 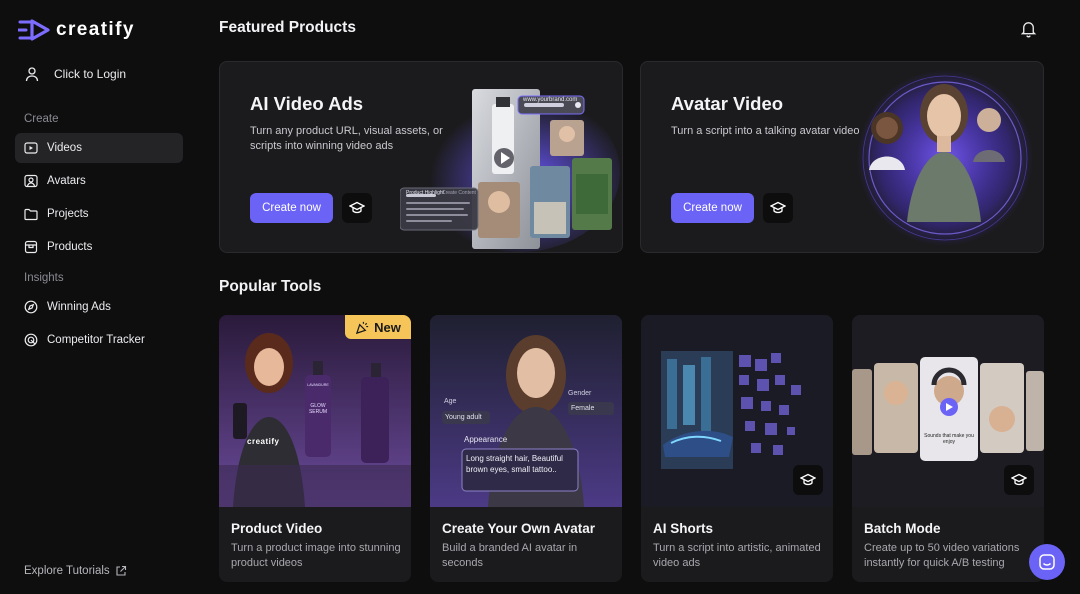 What do you see at coordinates (31, 148) in the screenshot?
I see `video-icon` at bounding box center [31, 148].